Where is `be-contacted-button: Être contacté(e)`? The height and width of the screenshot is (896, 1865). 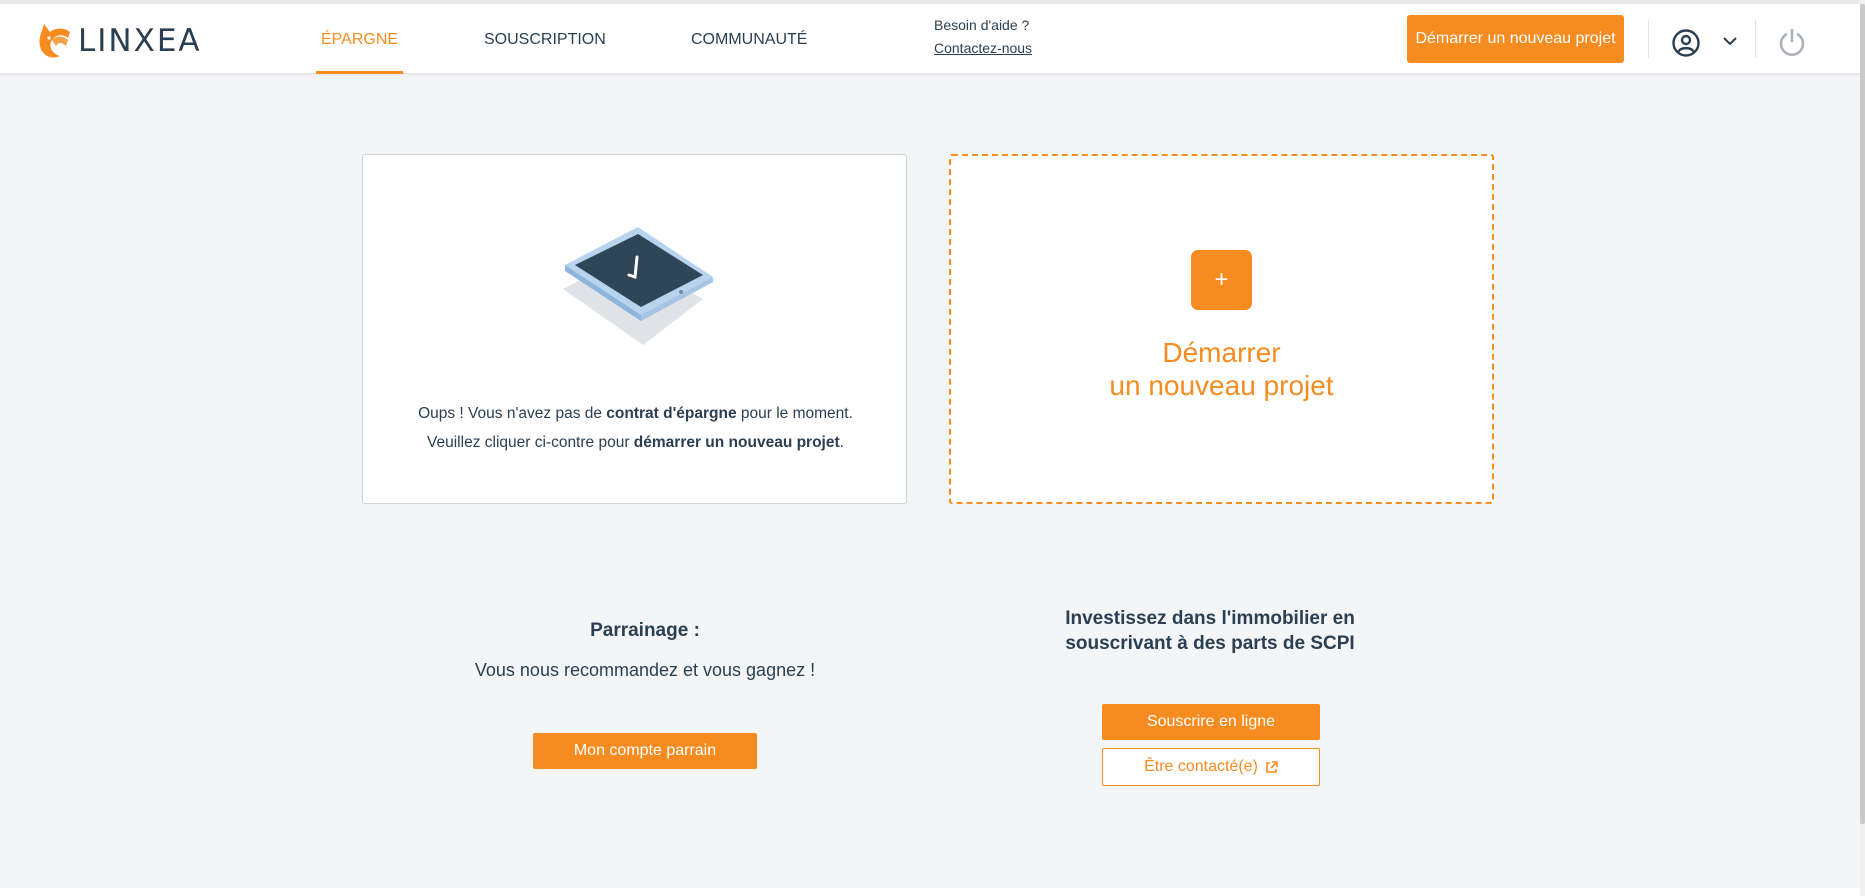
be-contacted-button: Être contacté(e) is located at coordinates (1211, 767).